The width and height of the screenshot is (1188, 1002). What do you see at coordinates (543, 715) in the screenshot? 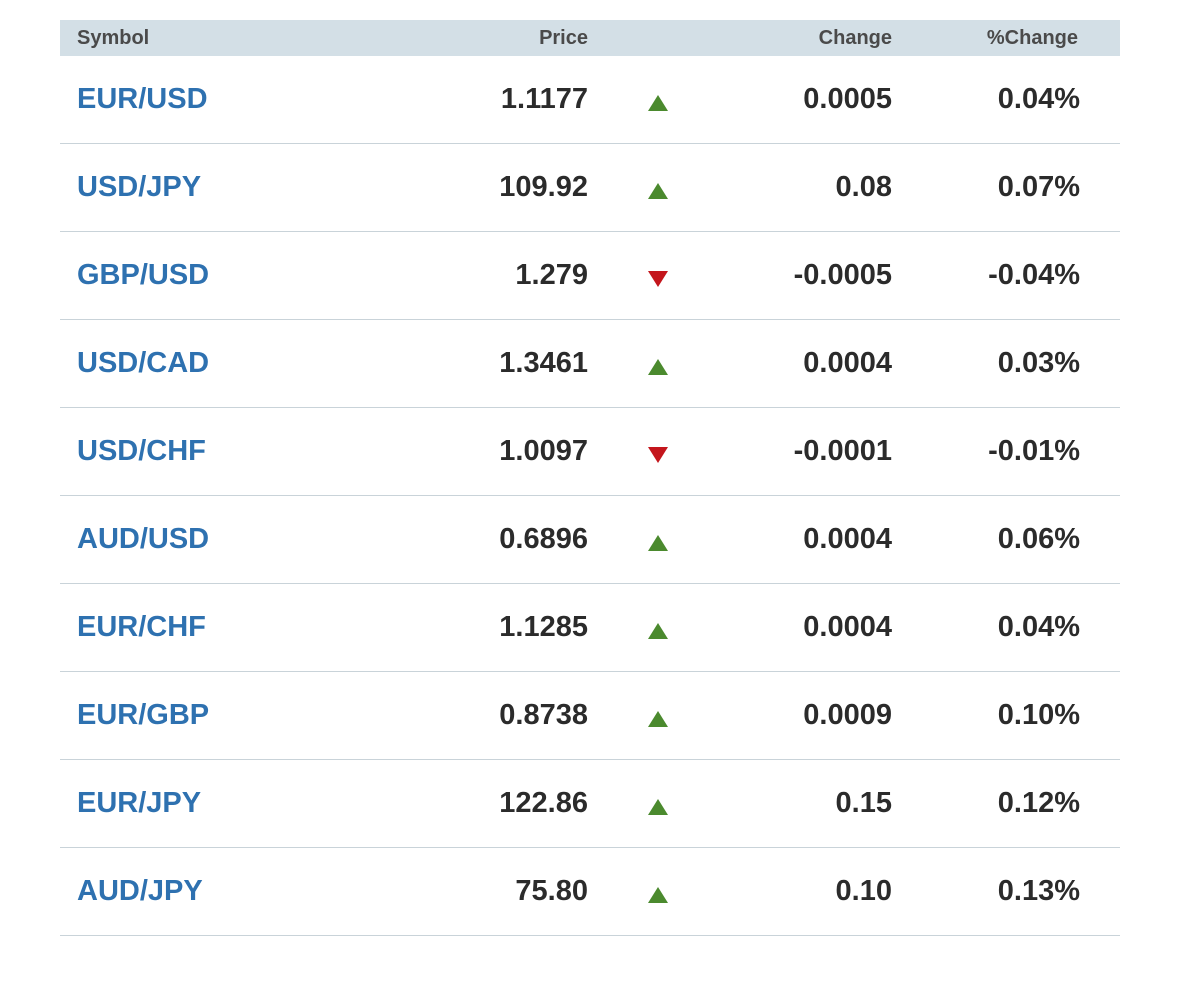
I see `price-cell: 0.8738` at bounding box center [543, 715].